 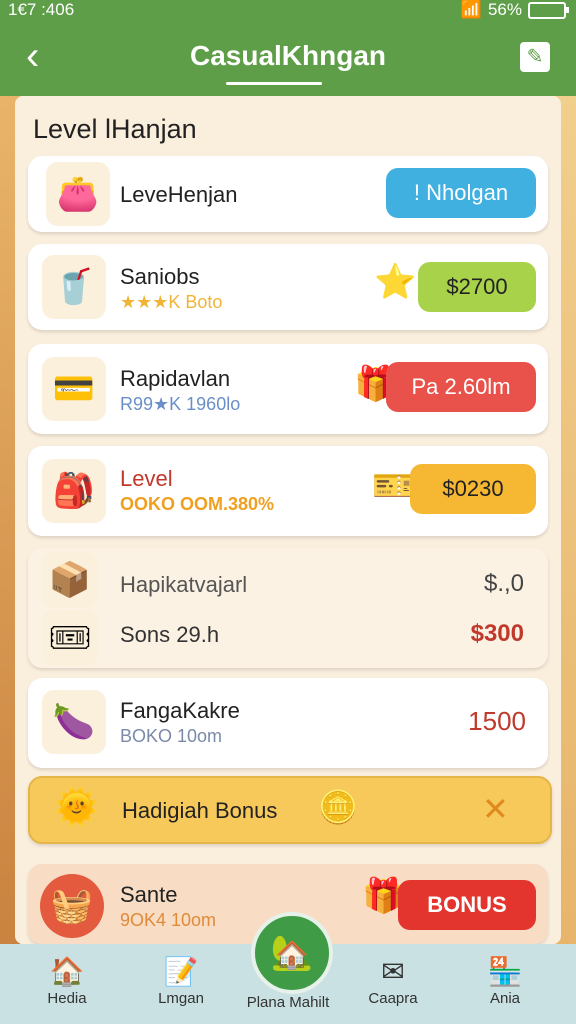 What do you see at coordinates (180, 404) in the screenshot?
I see `item-subtitle: R99★K 1960lo` at bounding box center [180, 404].